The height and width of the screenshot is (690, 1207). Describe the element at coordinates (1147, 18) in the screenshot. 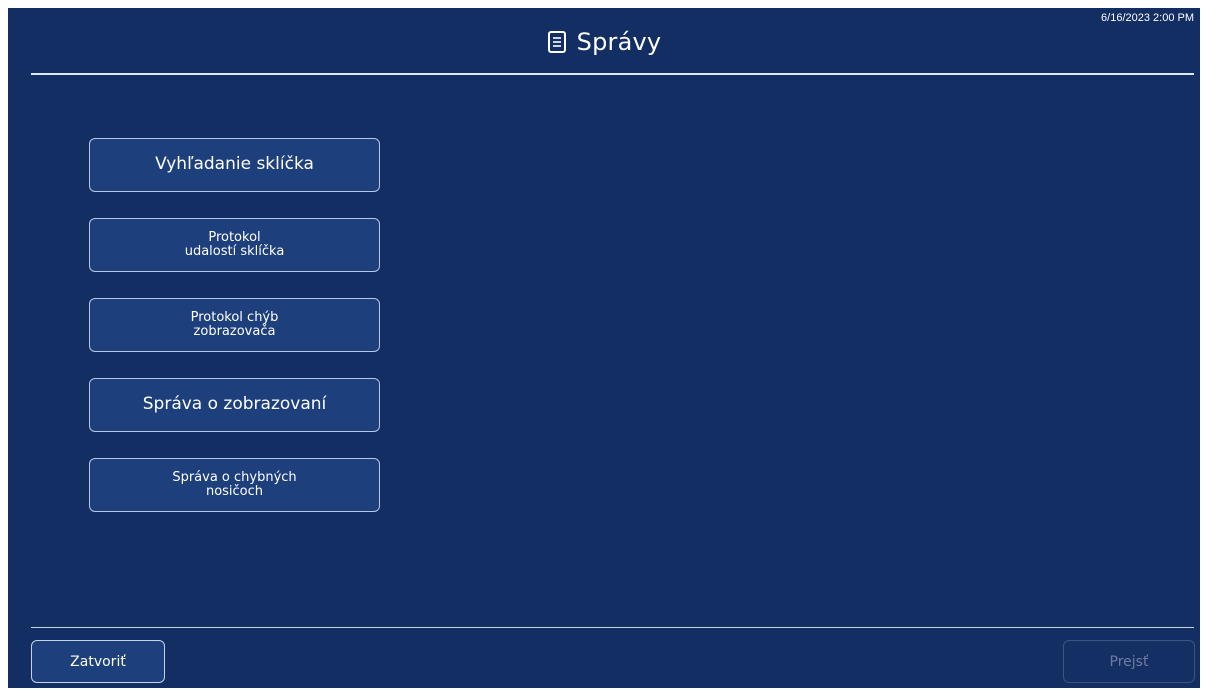

I see `timestamp: 6/16/2023 2:00 PM` at that location.